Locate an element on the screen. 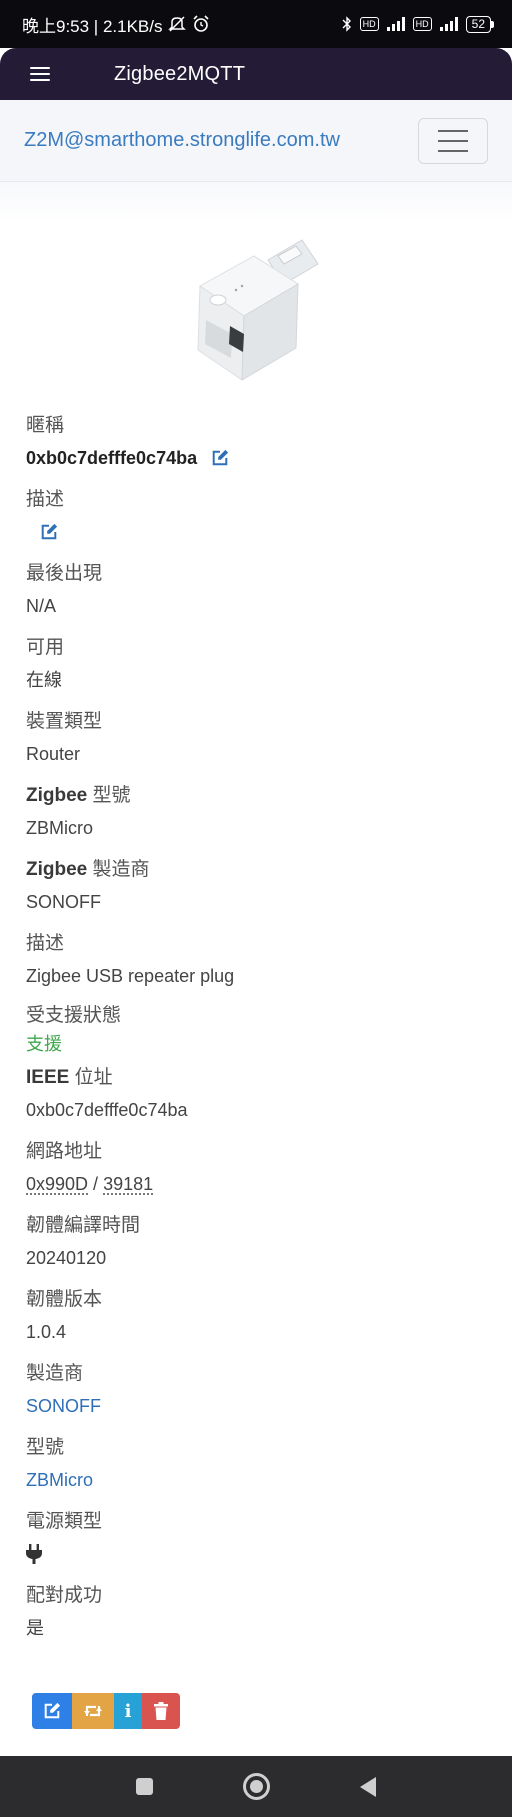  field-power-source: 電源類型 is located at coordinates (261, 1543).